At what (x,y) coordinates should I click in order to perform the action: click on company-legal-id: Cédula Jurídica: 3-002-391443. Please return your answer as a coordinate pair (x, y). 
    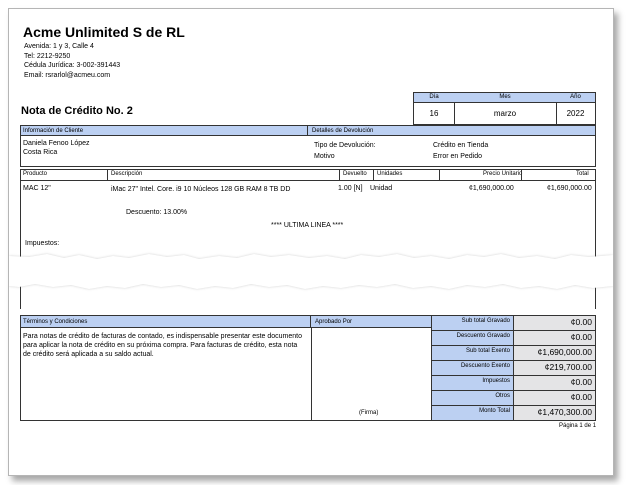
    Looking at the image, I should click on (72, 65).